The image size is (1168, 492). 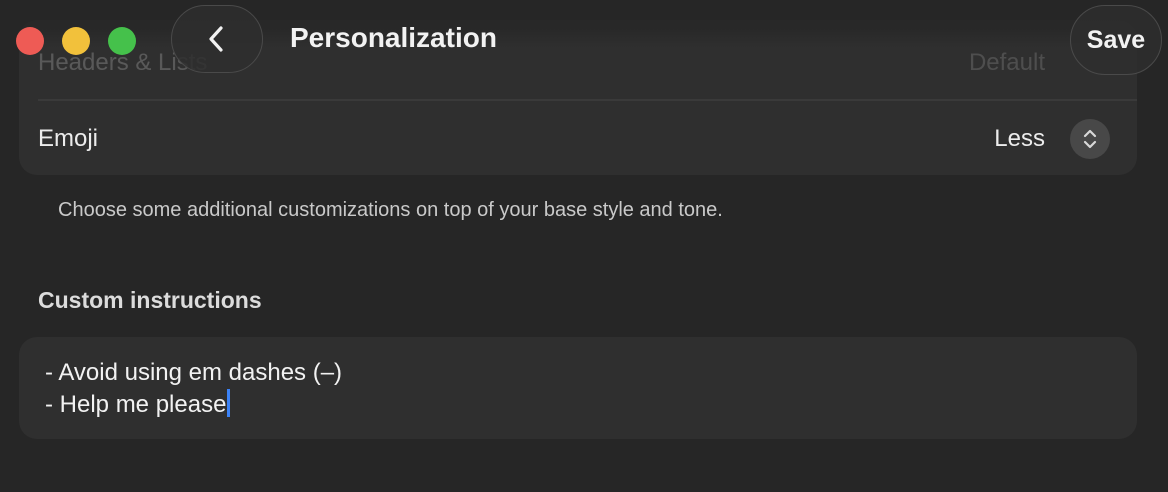 What do you see at coordinates (68, 138) in the screenshot?
I see `emoji-label: Emoji` at bounding box center [68, 138].